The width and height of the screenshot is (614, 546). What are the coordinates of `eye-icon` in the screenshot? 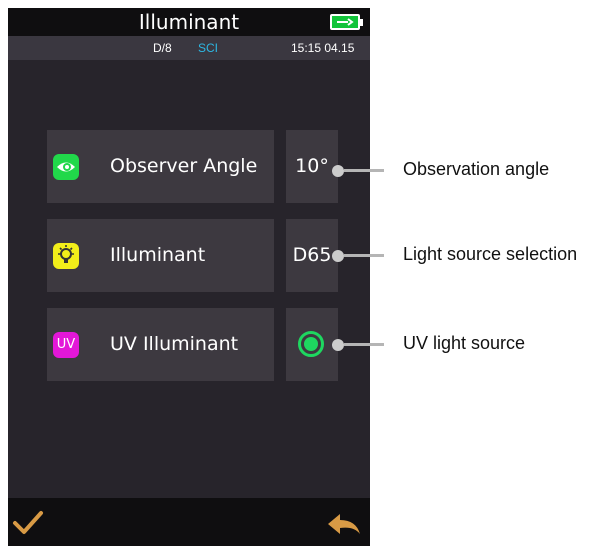 It's located at (66, 167).